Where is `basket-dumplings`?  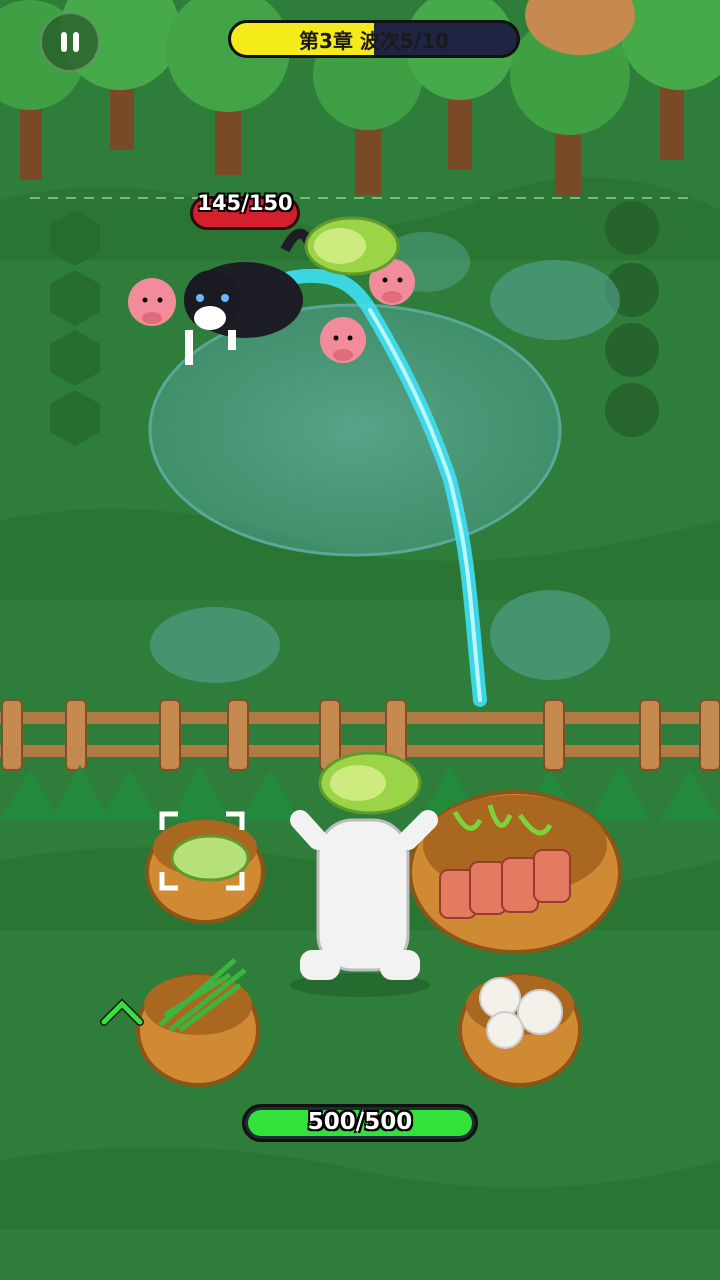
basket-dumplings is located at coordinates (520, 1030).